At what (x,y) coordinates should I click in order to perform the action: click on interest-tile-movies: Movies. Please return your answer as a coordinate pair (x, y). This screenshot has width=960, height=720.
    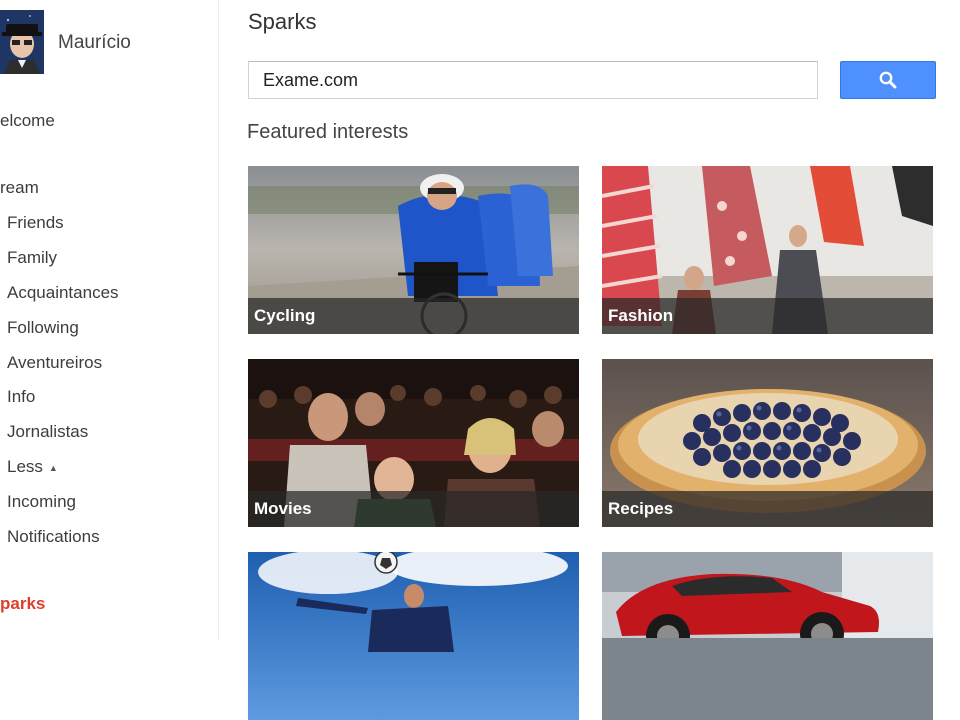
    Looking at the image, I should click on (413, 443).